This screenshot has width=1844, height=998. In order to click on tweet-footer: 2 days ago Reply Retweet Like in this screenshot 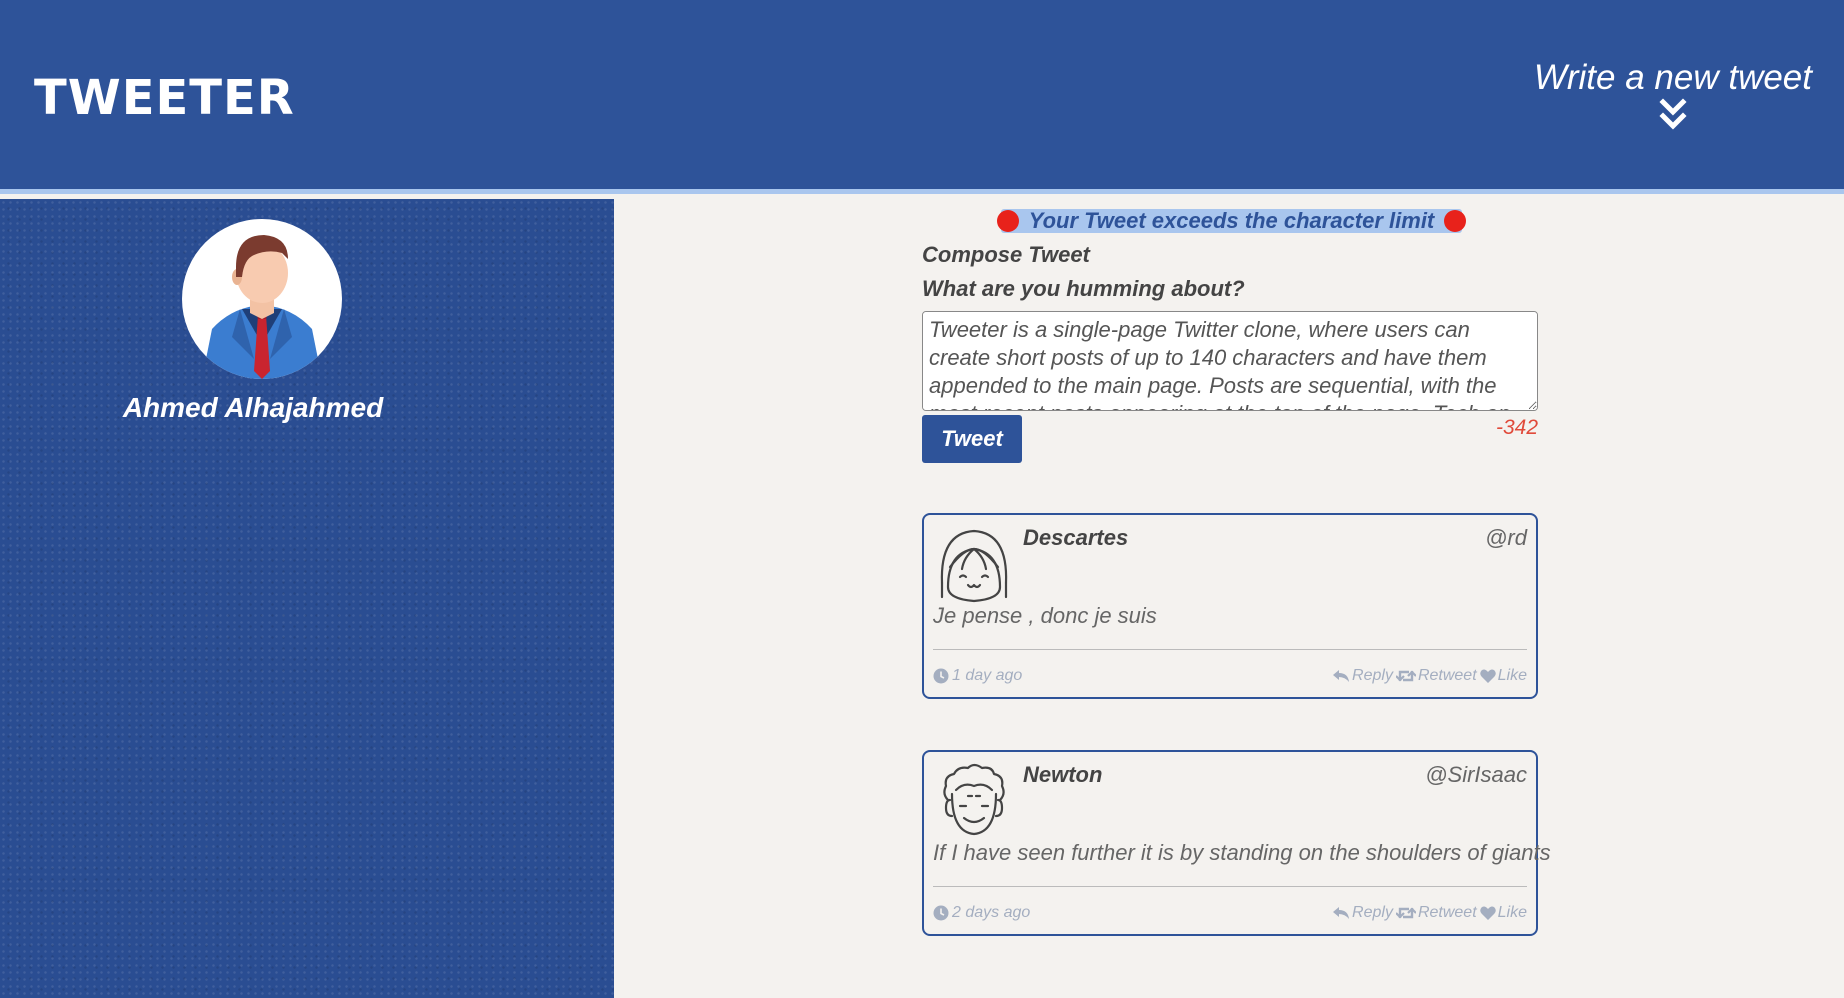, I will do `click(1230, 913)`.